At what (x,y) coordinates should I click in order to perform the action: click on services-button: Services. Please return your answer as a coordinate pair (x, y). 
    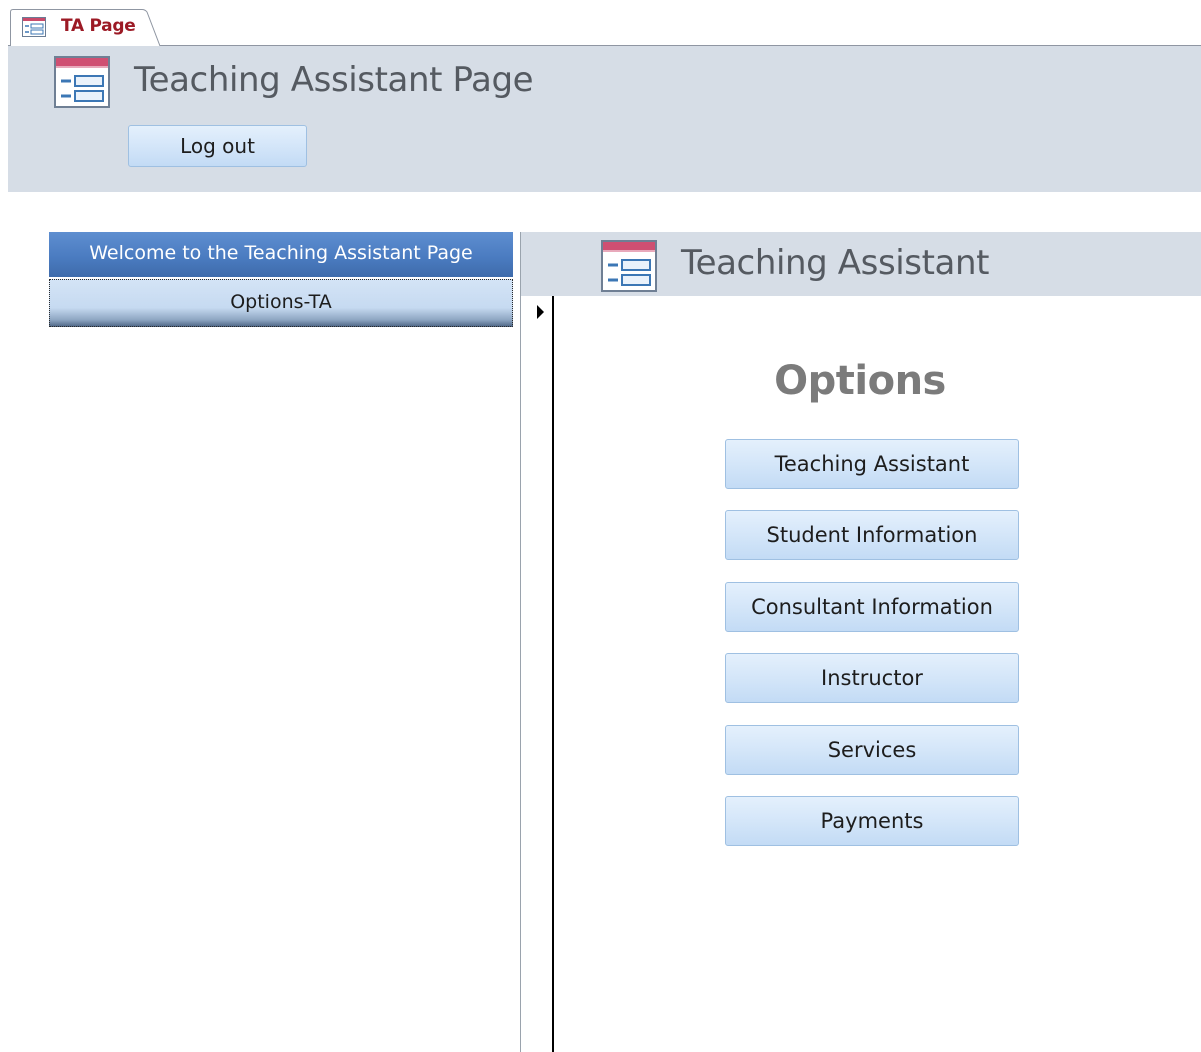
    Looking at the image, I should click on (872, 750).